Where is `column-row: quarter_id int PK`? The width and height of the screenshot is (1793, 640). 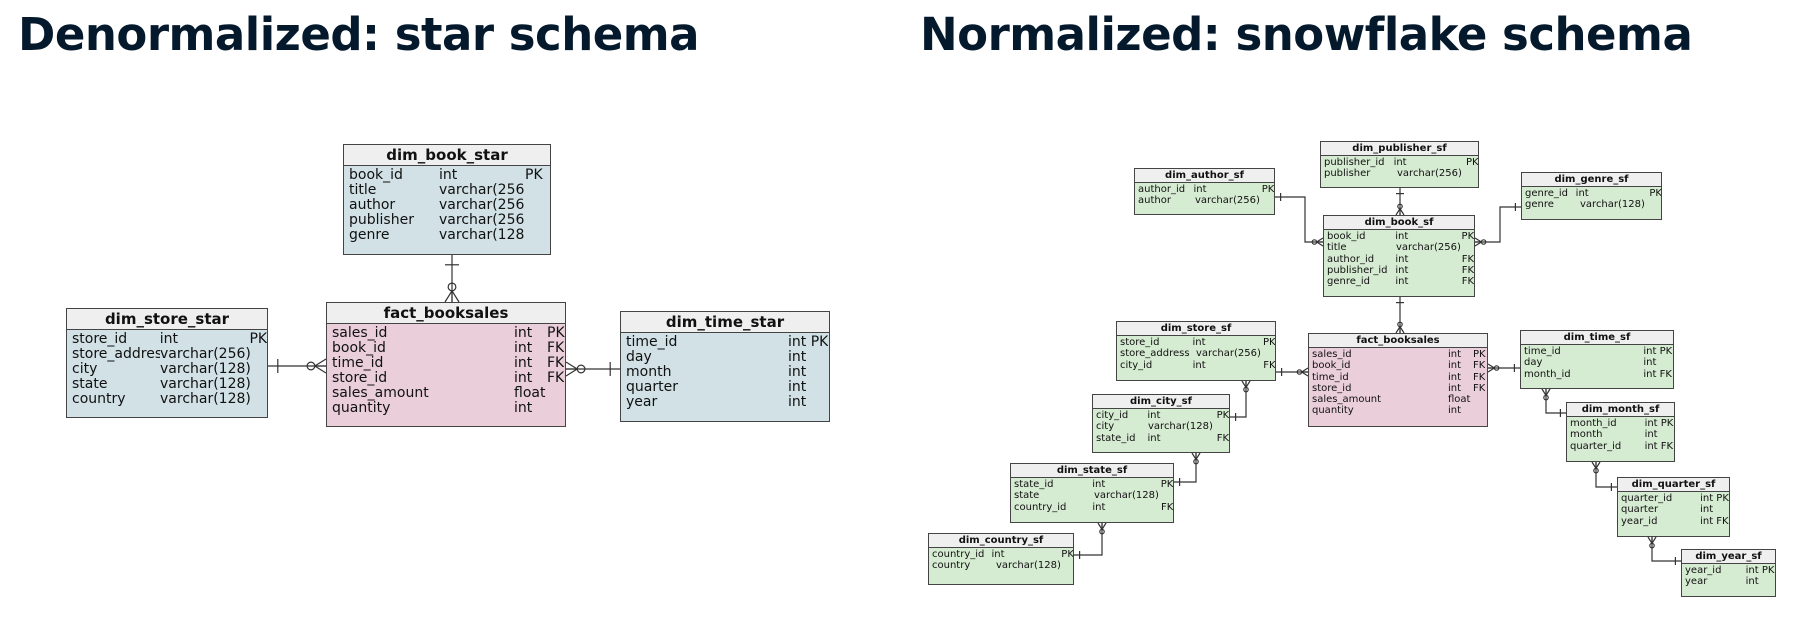 column-row: quarter_id int PK is located at coordinates (1675, 498).